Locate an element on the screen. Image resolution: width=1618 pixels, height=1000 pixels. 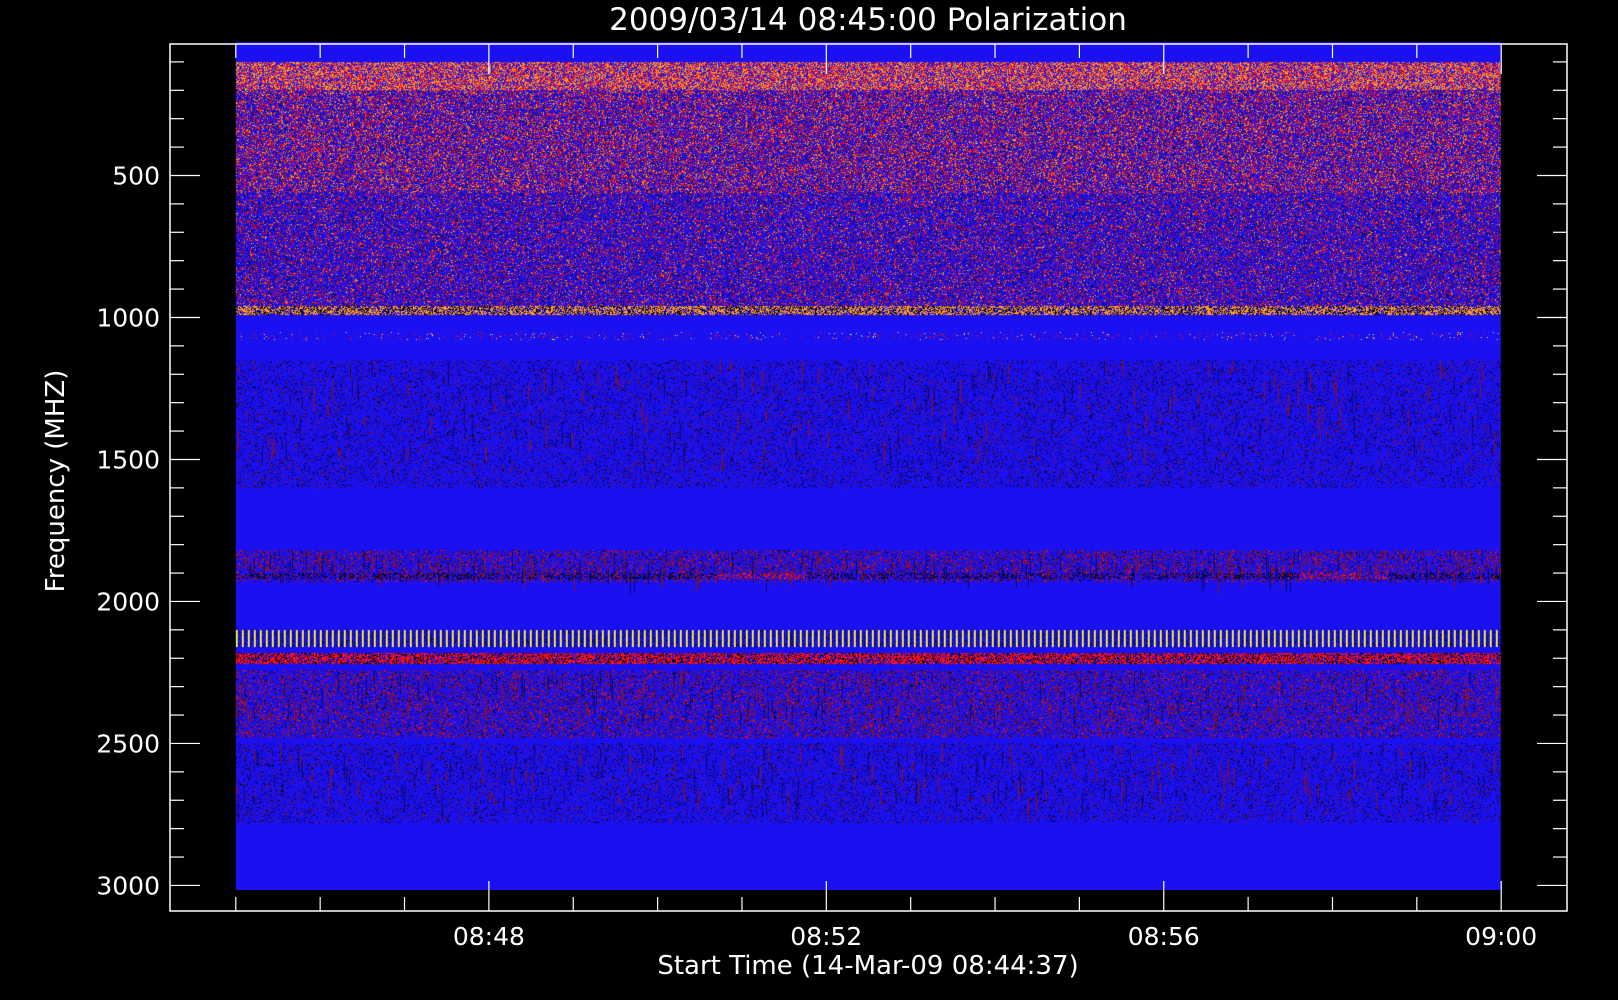
y-tick-label: 3000 is located at coordinates (128, 885).